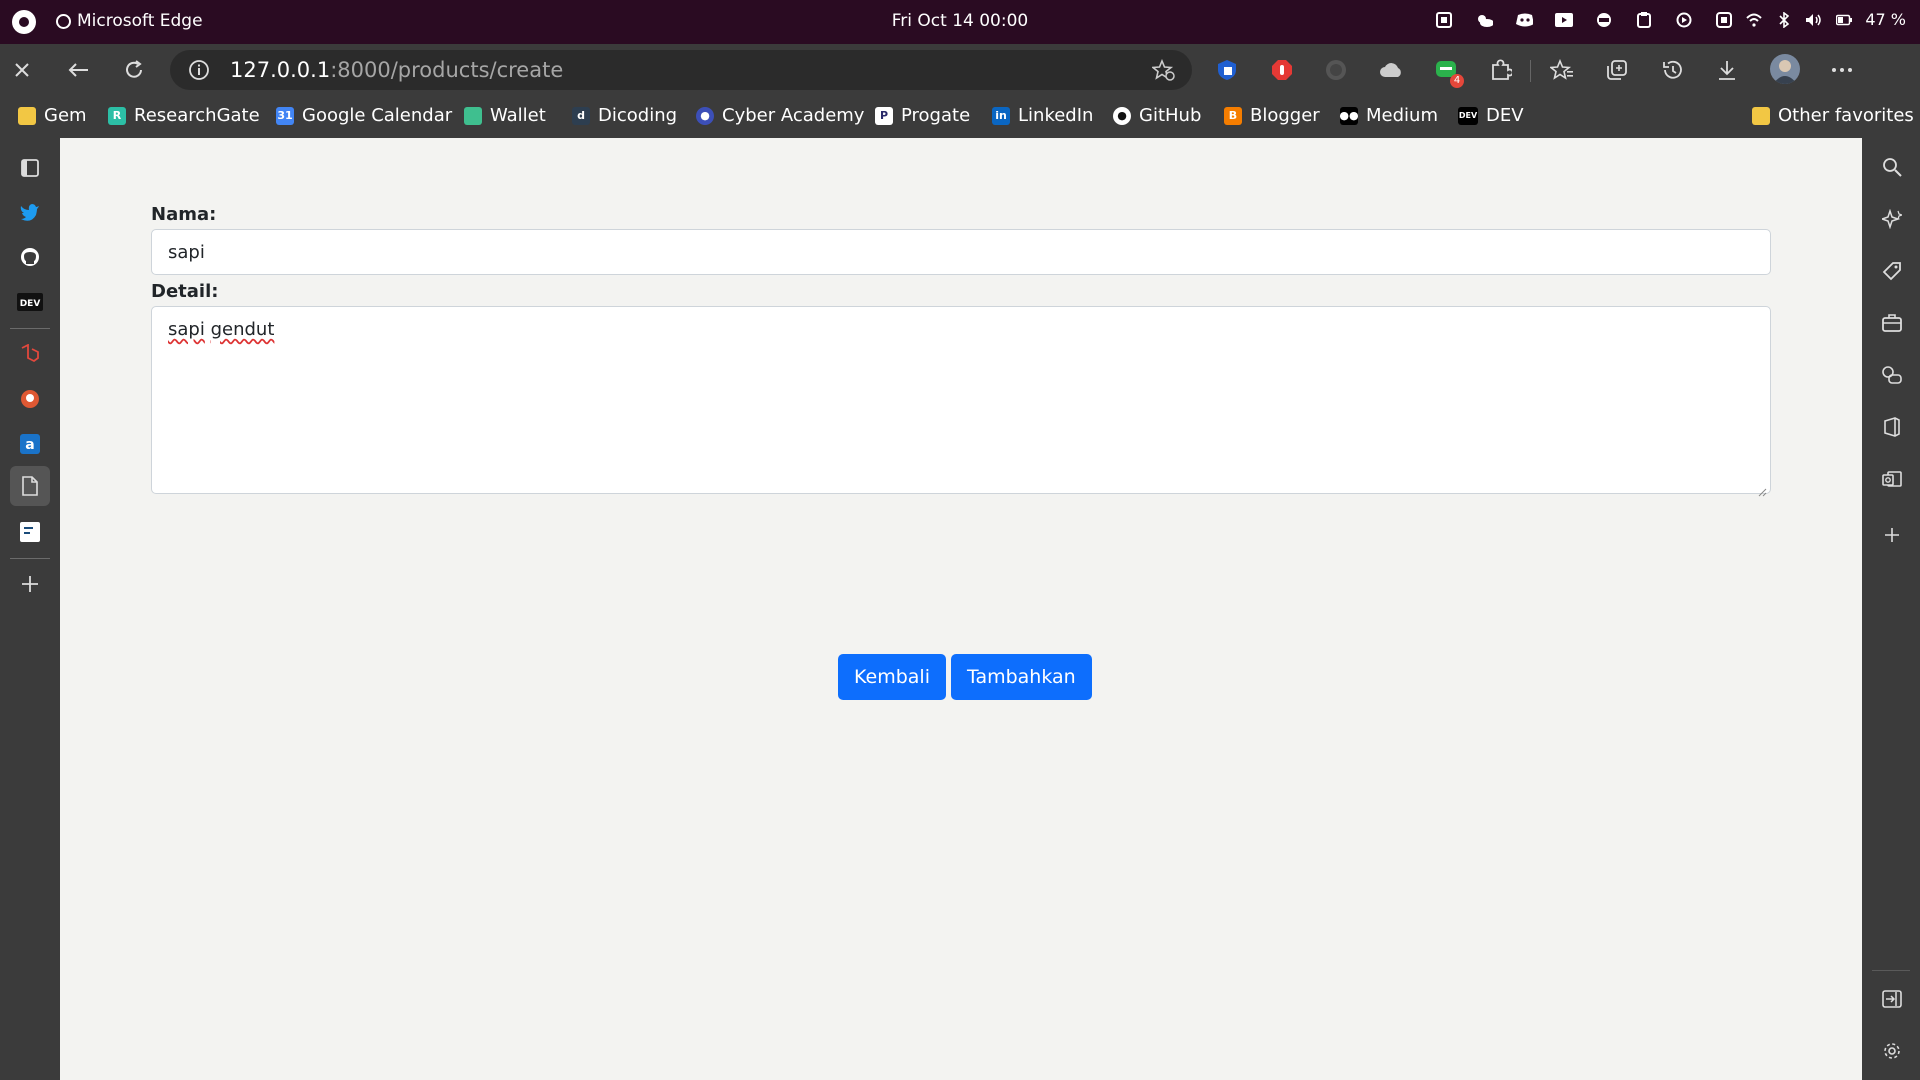 The height and width of the screenshot is (1080, 1920). Describe the element at coordinates (30, 609) in the screenshot. I see `left-vertical-tabs: DEV a` at that location.